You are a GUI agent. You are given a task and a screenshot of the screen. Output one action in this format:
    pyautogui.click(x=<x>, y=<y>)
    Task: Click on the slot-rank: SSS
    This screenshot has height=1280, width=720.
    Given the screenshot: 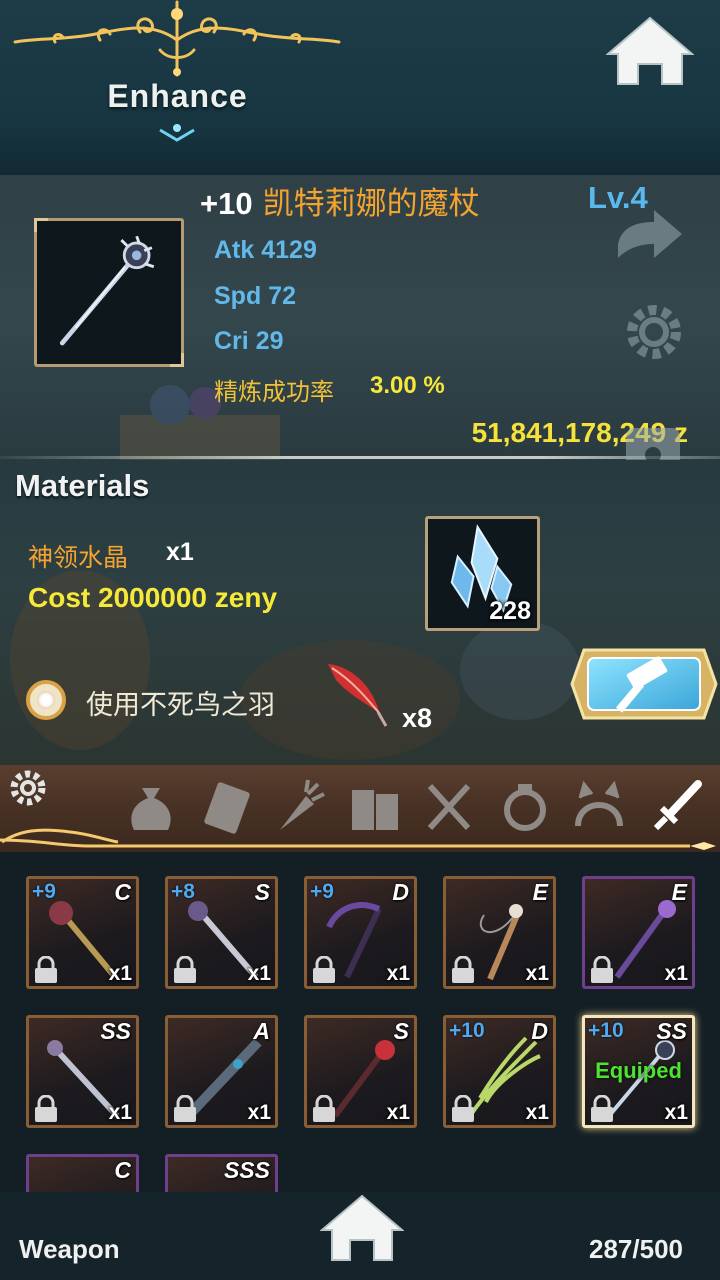 What is the action you would take?
    pyautogui.click(x=246, y=1170)
    